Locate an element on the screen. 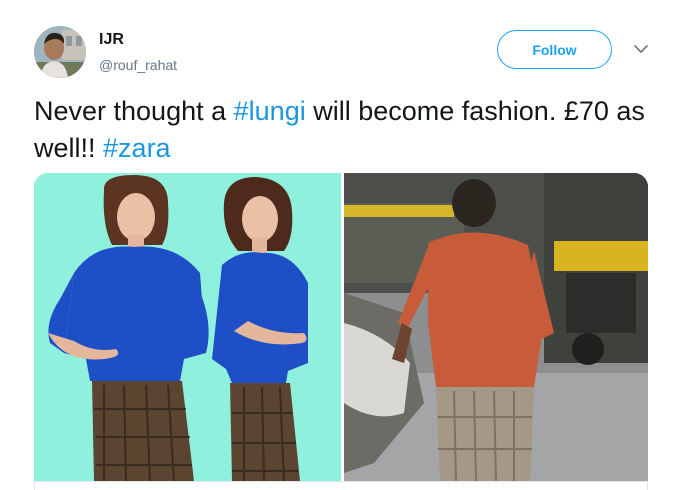 The image size is (678, 490). chevron-down-icon is located at coordinates (641, 49).